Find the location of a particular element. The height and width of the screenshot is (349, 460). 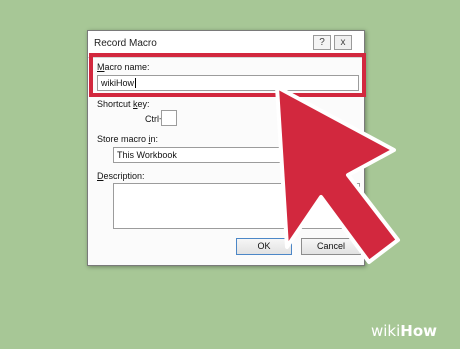

wikihow-watermark: wikiHow is located at coordinates (404, 331).